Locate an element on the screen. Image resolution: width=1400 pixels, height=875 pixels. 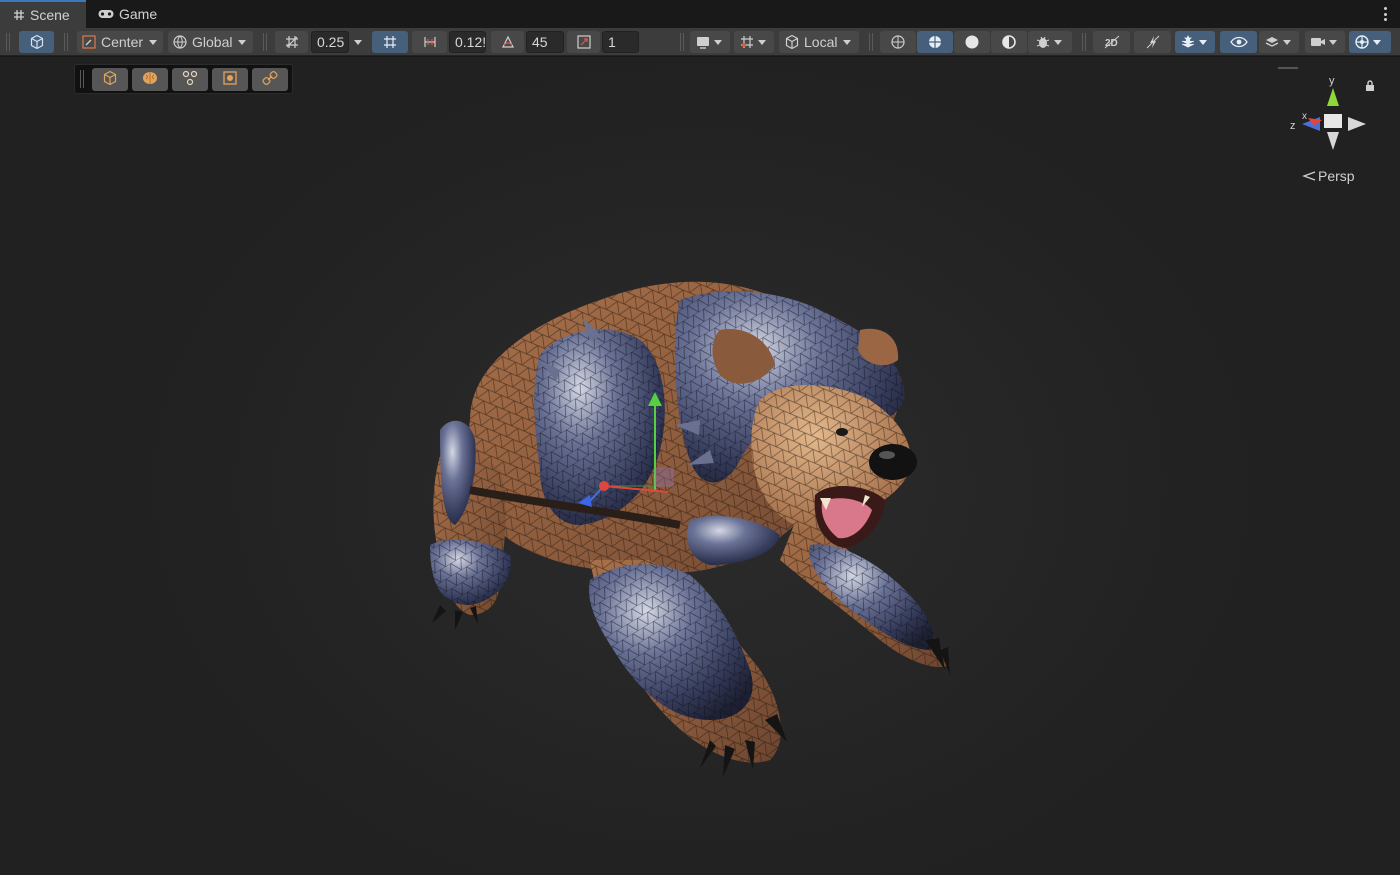
move-snap-icon is located at coordinates (430, 42).